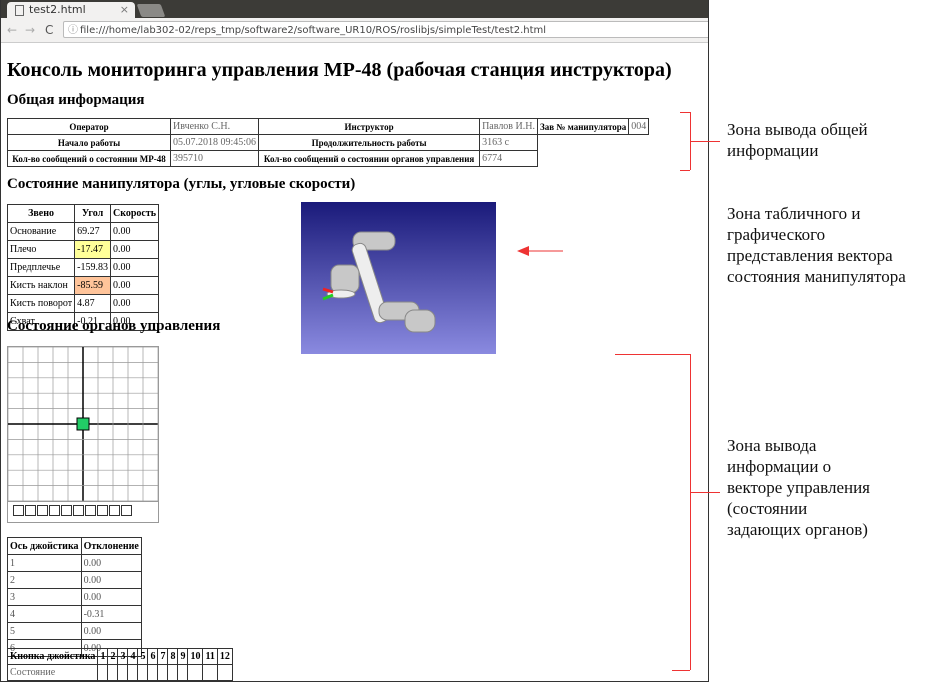 The width and height of the screenshot is (938, 682). I want to click on axis-row: 1 0.00, so click(74, 563).